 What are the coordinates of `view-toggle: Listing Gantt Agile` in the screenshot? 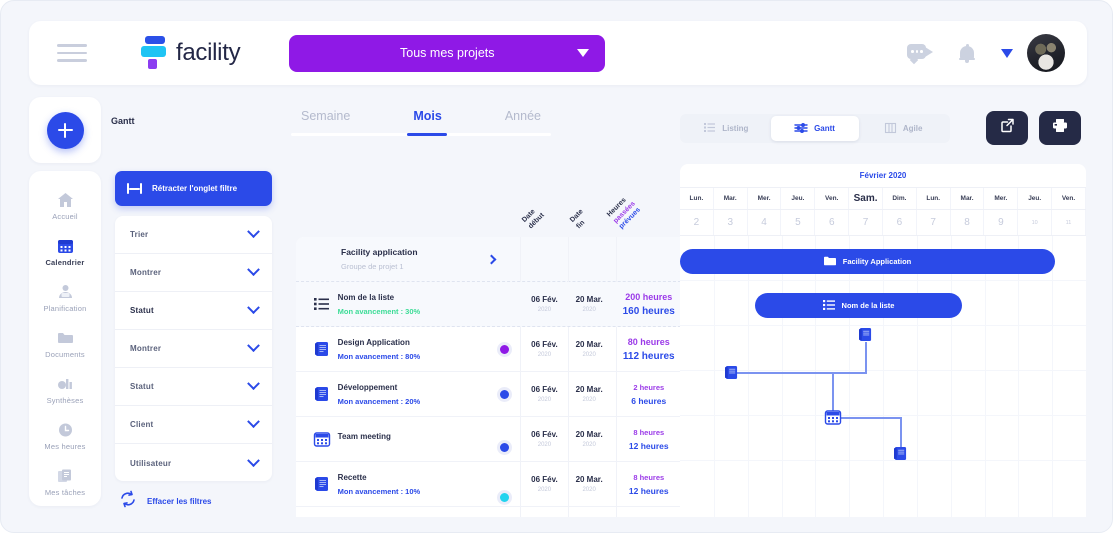 It's located at (815, 128).